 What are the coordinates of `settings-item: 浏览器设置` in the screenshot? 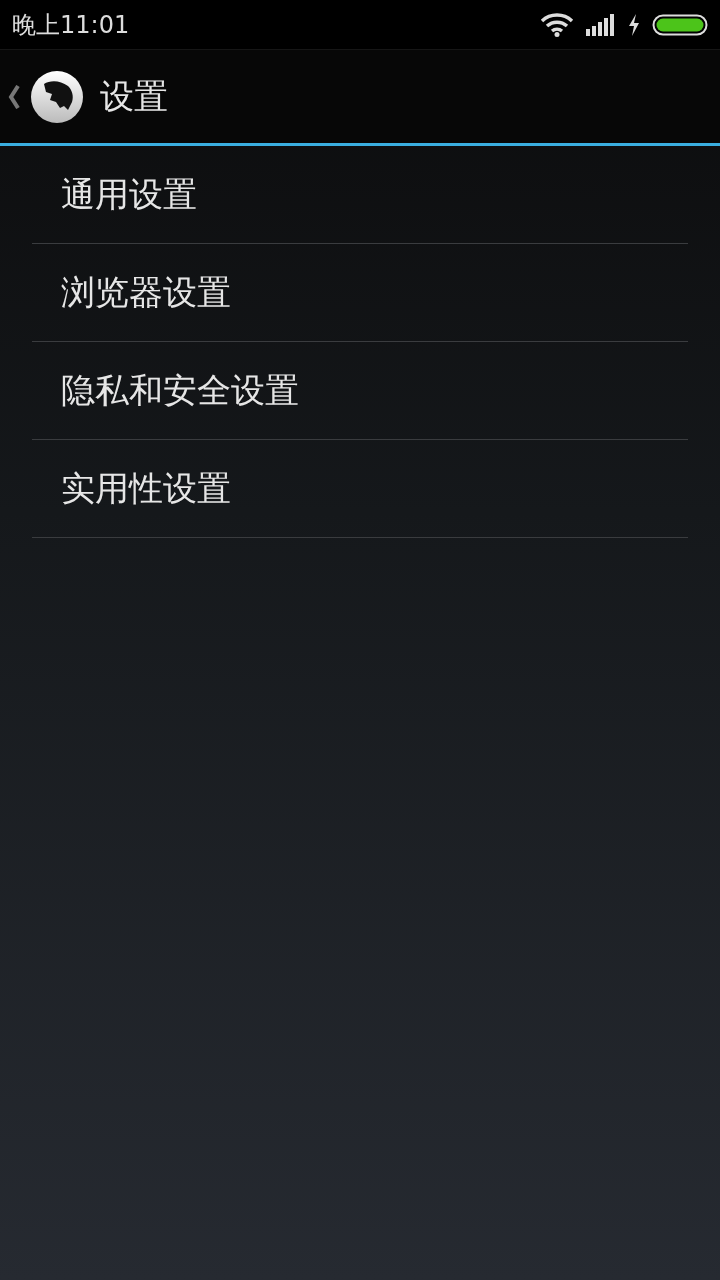 It's located at (360, 293).